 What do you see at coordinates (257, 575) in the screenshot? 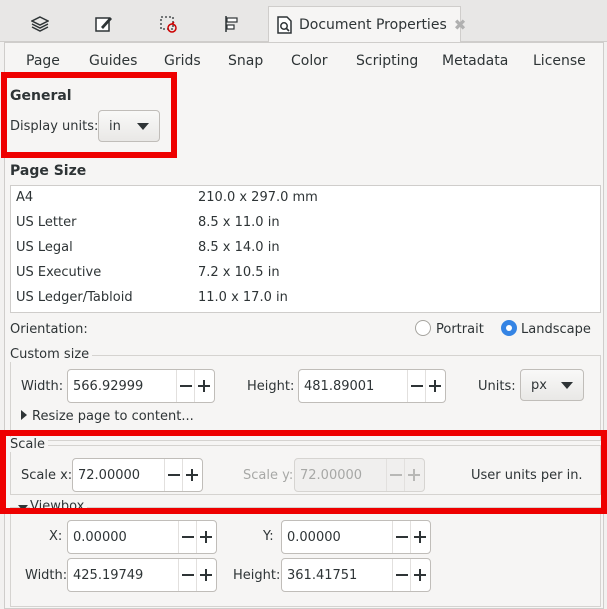
I see `viewbox-height-label: Height:` at bounding box center [257, 575].